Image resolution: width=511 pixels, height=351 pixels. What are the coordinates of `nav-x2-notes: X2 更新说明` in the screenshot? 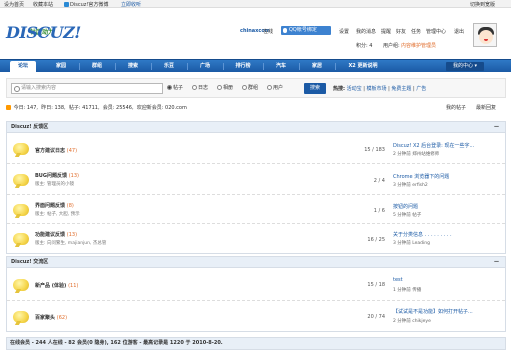 It's located at (363, 66).